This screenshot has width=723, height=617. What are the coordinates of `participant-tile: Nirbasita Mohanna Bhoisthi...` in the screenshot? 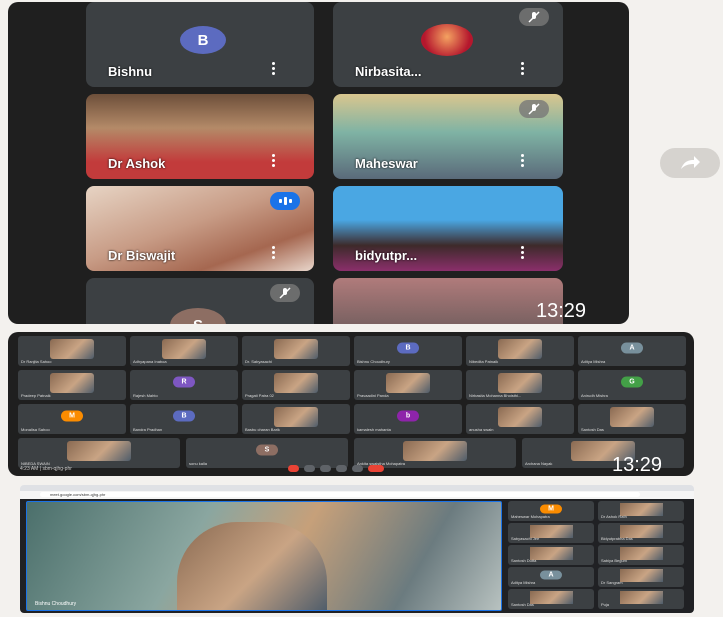 It's located at (520, 385).